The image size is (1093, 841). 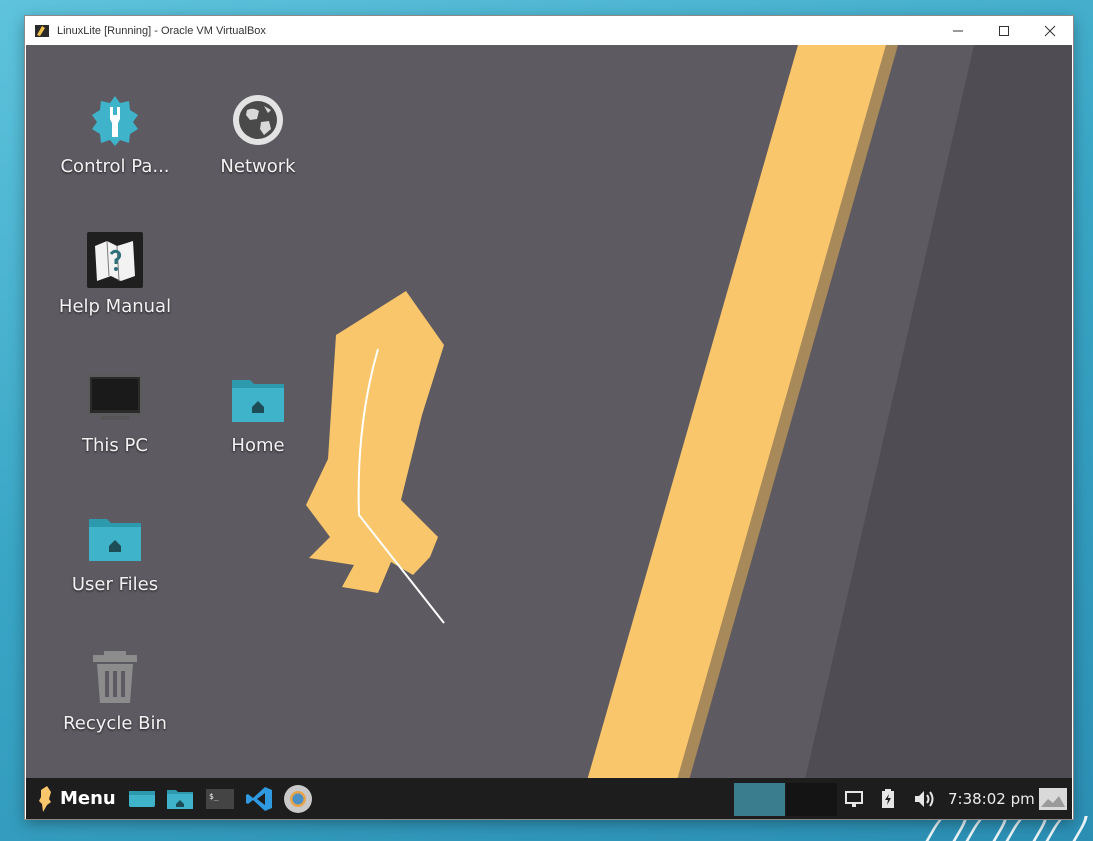 I want to click on taskbar: Menu $_ 7:38:02 pm, so click(x=549, y=798).